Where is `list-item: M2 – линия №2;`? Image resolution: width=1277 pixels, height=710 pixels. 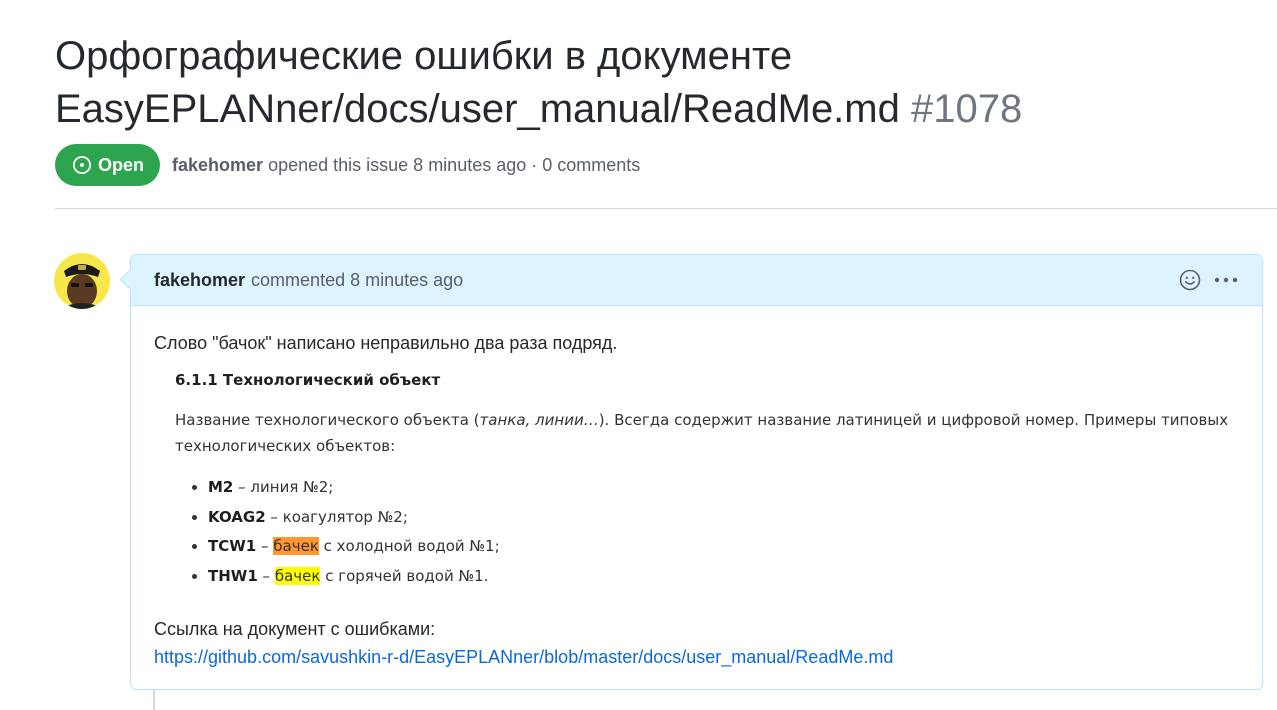 list-item: M2 – линия №2; is located at coordinates (721, 488).